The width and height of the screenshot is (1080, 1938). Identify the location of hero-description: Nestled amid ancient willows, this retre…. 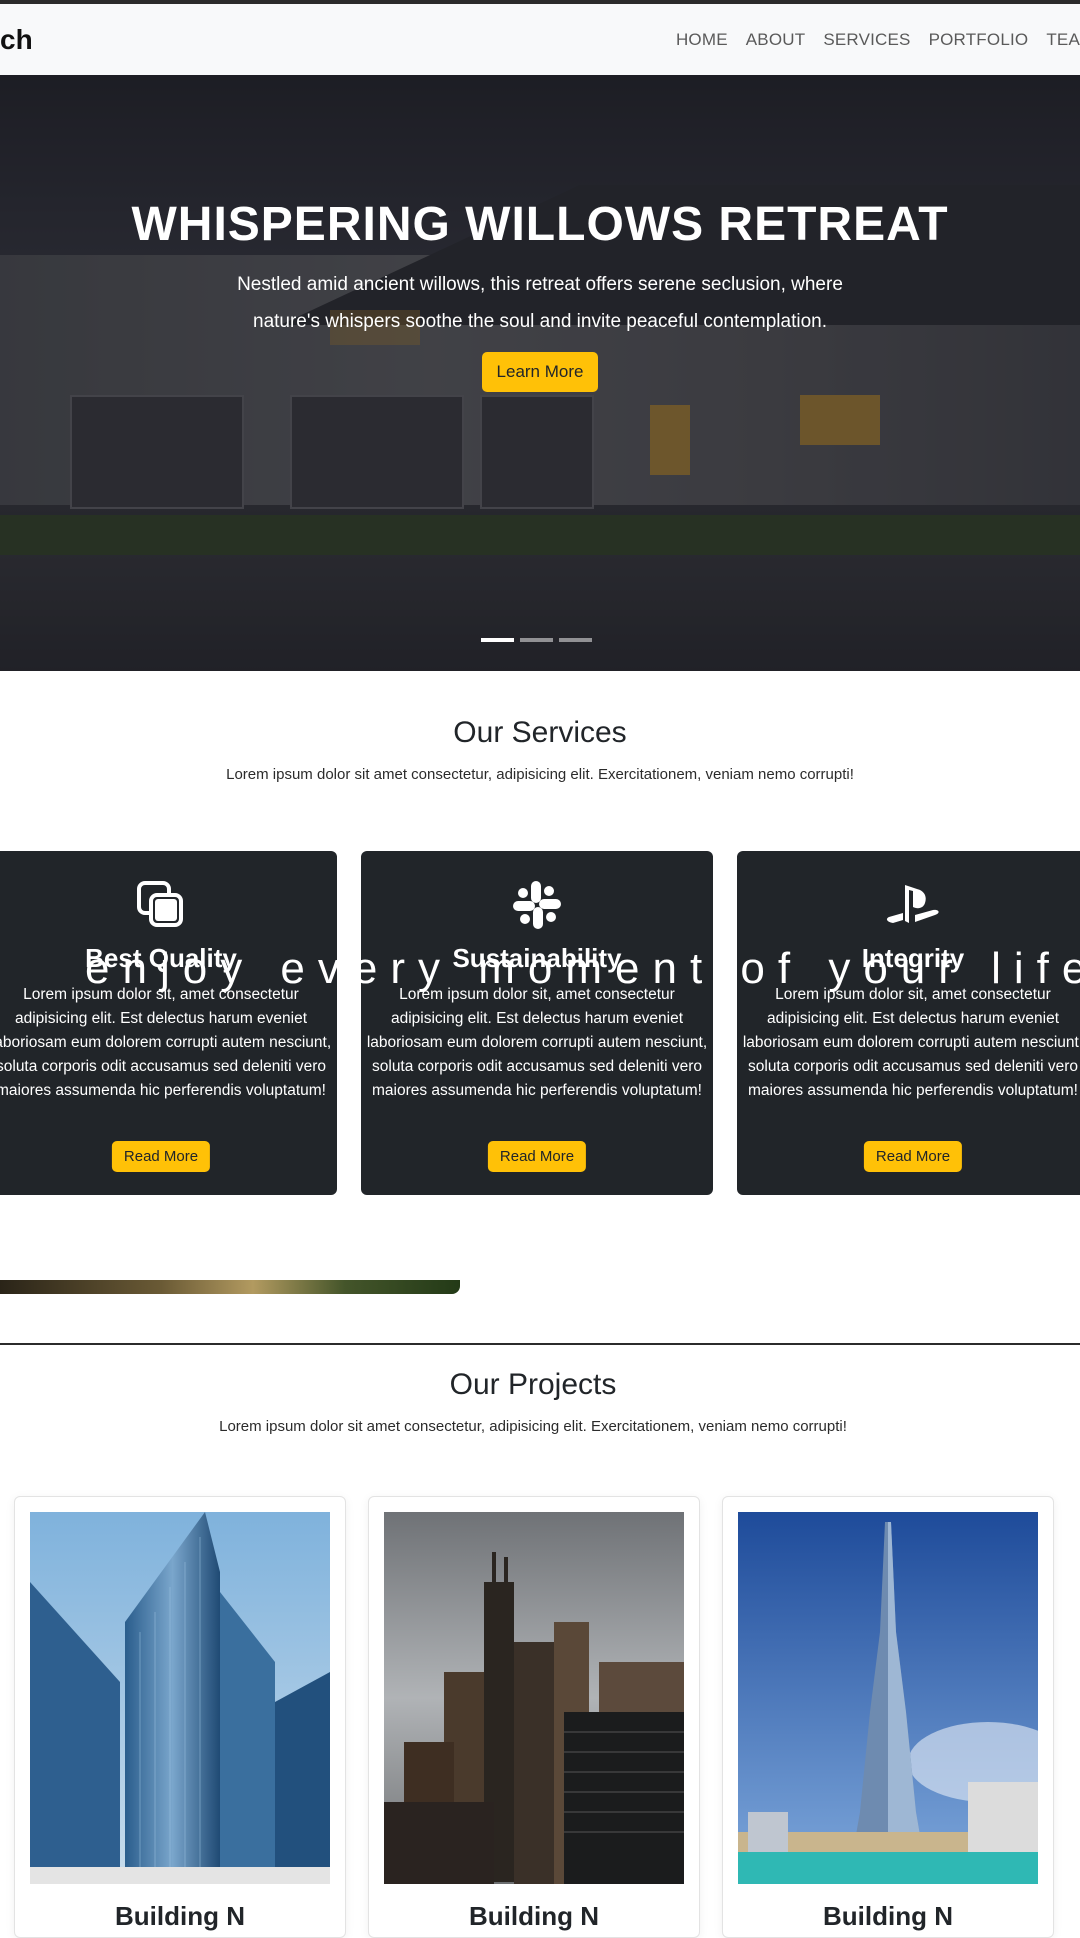
(540, 303).